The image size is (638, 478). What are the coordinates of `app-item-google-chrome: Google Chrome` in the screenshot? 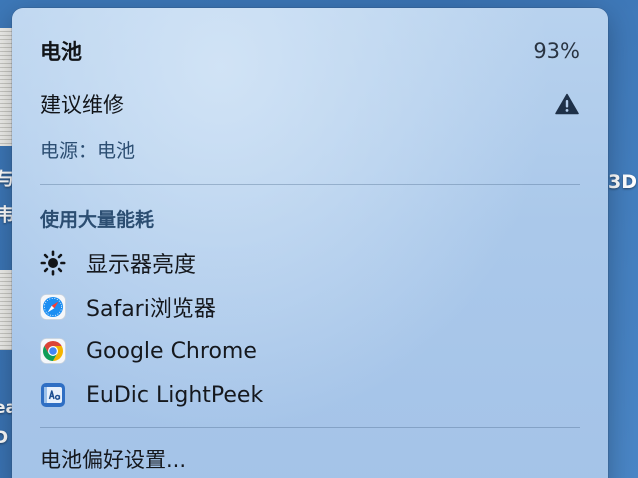 It's located at (310, 351).